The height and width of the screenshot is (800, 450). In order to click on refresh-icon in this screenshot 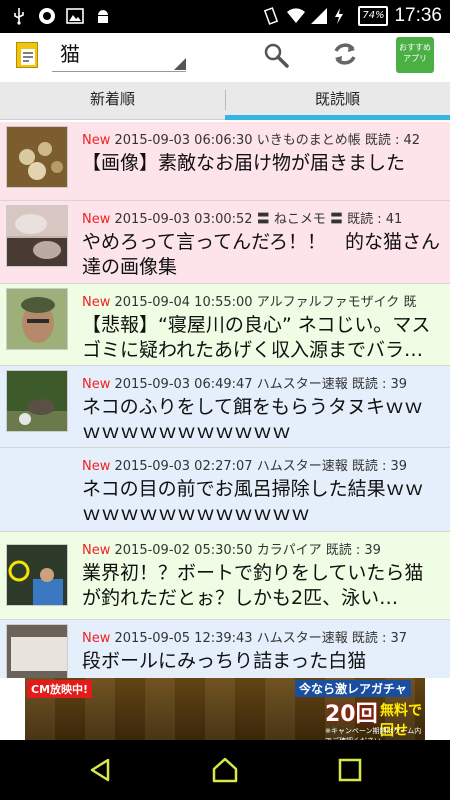, I will do `click(345, 54)`.